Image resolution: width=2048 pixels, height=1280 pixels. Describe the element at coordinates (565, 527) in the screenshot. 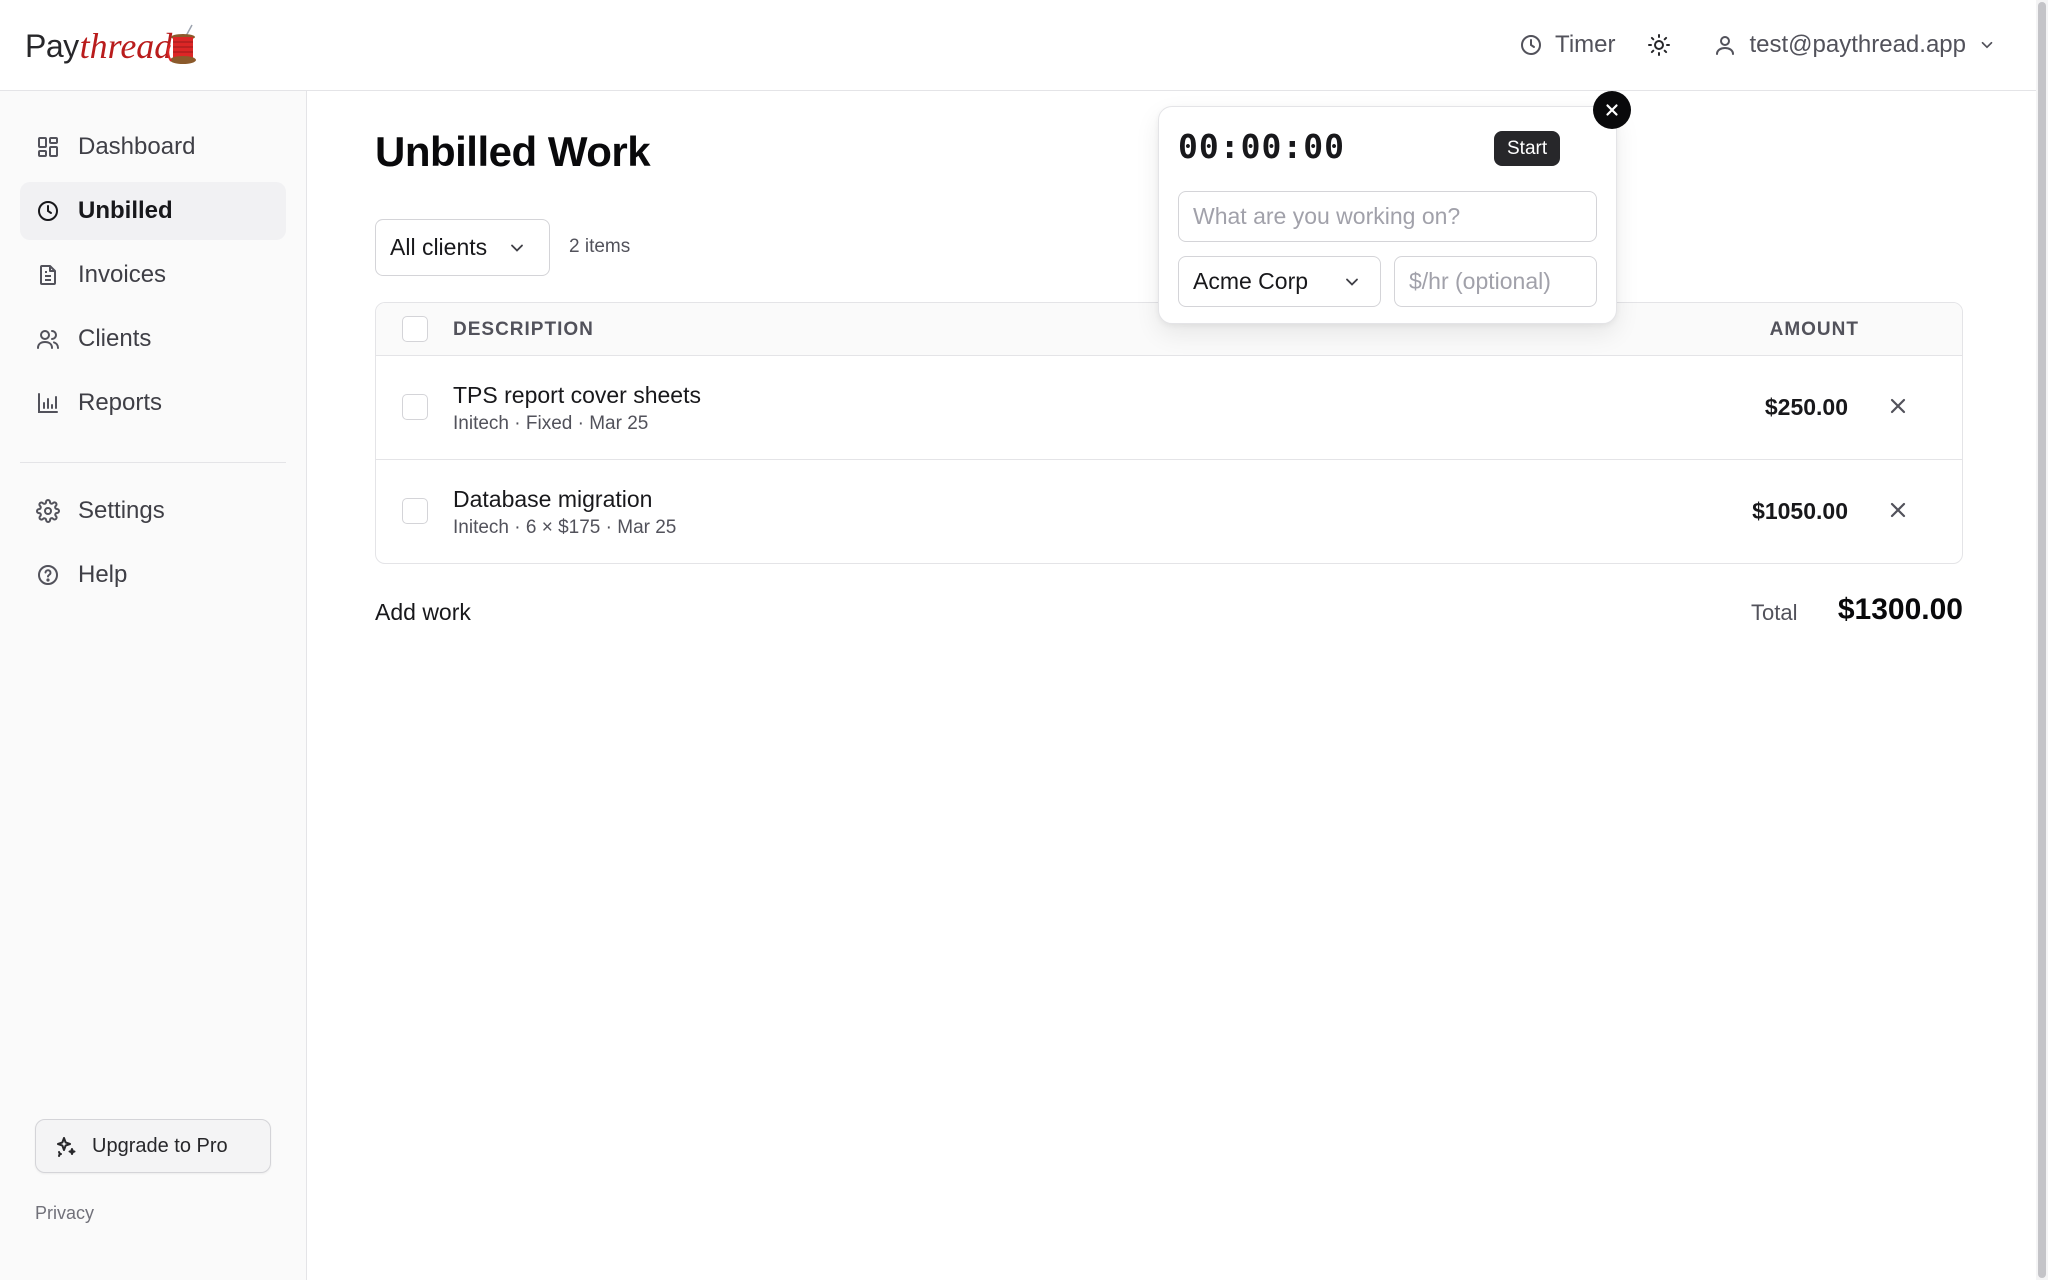

I see `row-meta: Initech · 6 × $175 · Mar 25` at that location.